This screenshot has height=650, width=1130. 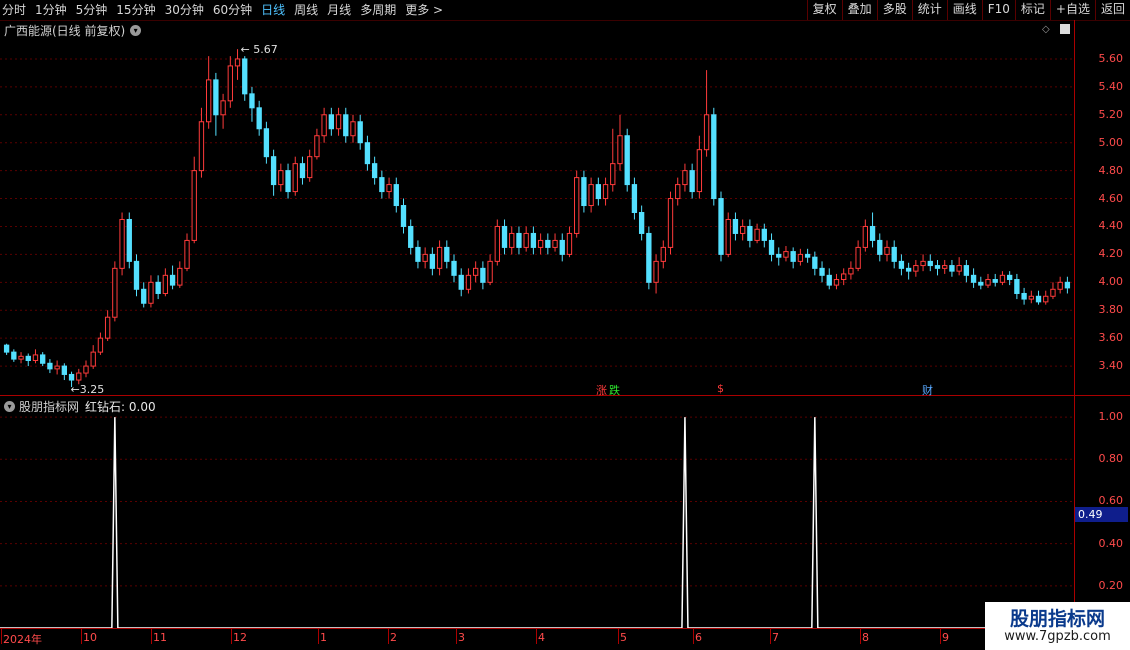 What do you see at coordinates (720, 388) in the screenshot?
I see `event-marker: $` at bounding box center [720, 388].